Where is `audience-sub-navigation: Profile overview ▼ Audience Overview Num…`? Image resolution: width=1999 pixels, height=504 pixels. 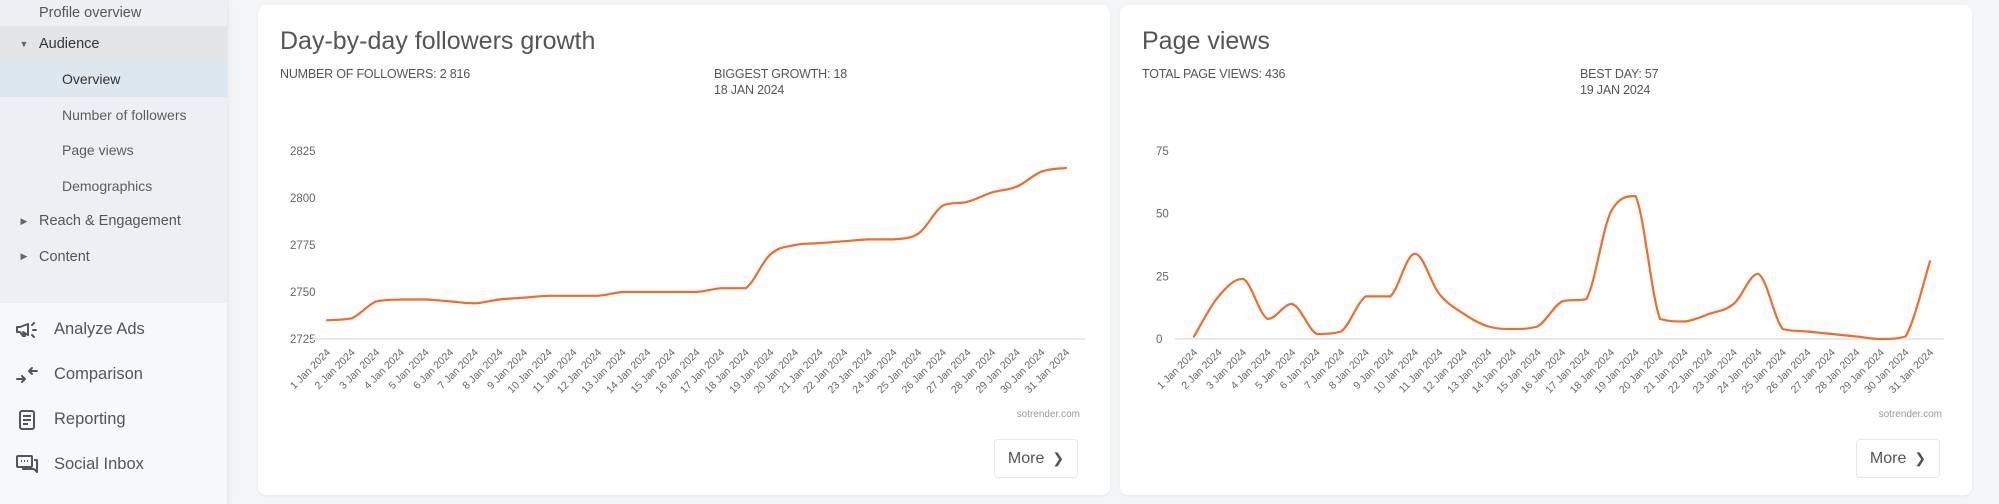
audience-sub-navigation: Profile overview ▼ Audience Overview Num… is located at coordinates (113, 151).